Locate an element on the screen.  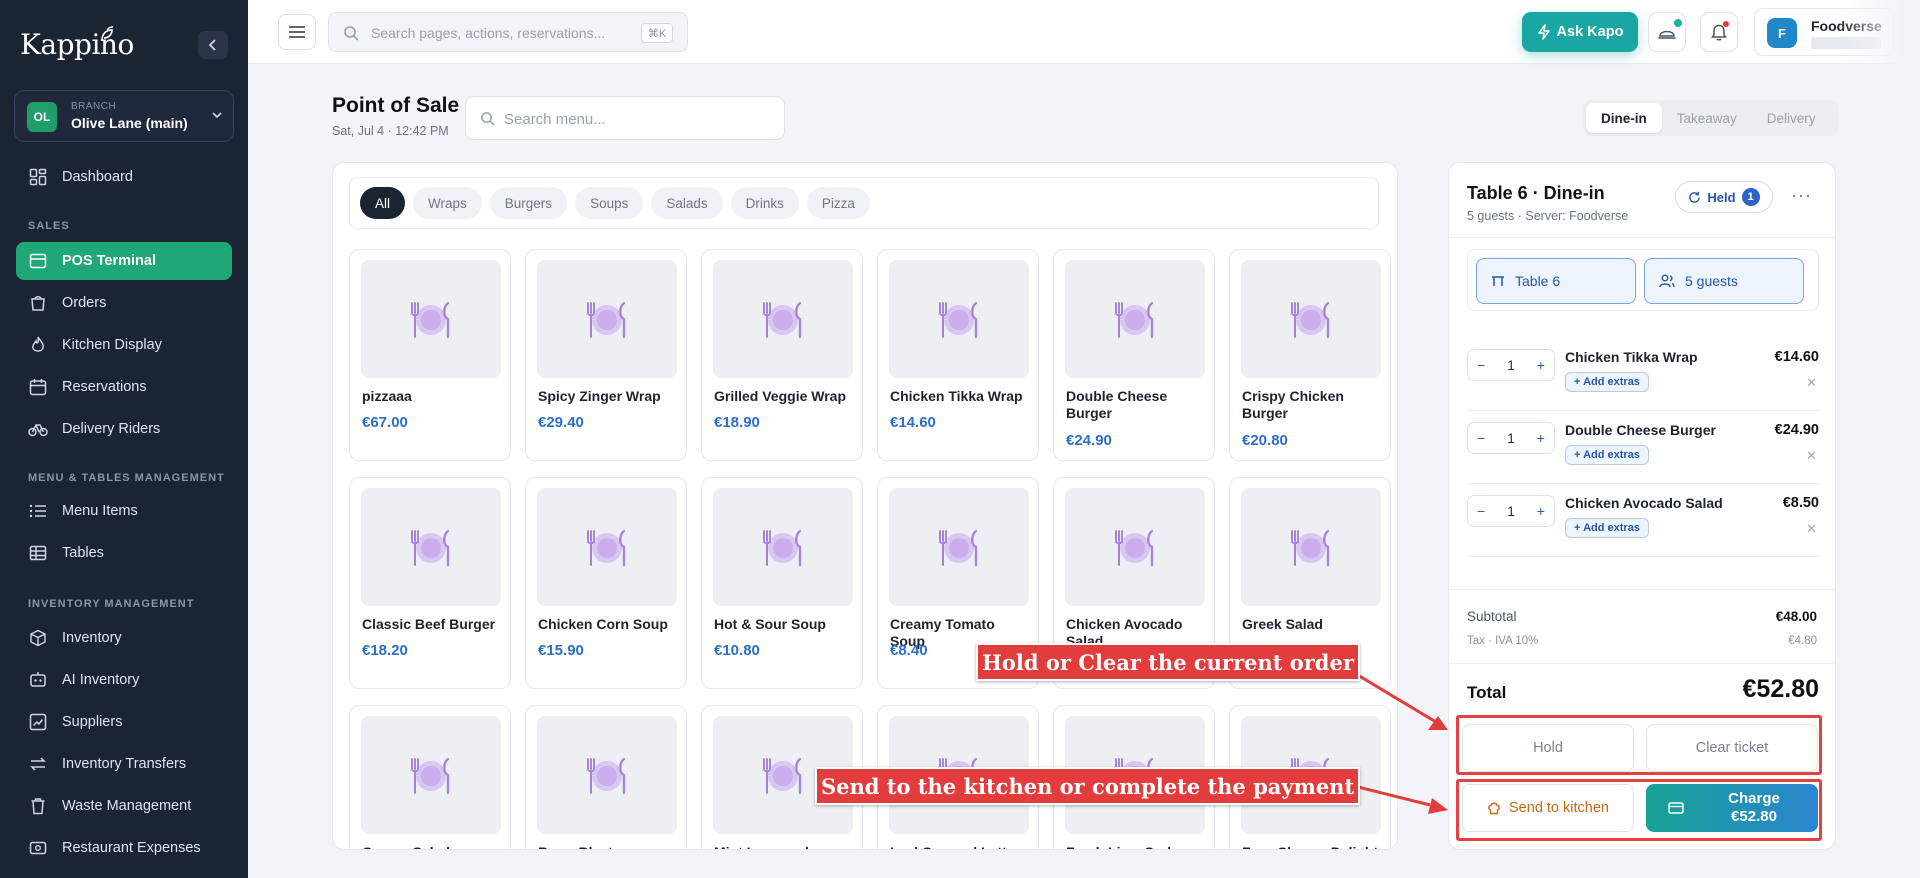
menu-item-card: Spicy Zinger Wrap €29.40 is located at coordinates (606, 355).